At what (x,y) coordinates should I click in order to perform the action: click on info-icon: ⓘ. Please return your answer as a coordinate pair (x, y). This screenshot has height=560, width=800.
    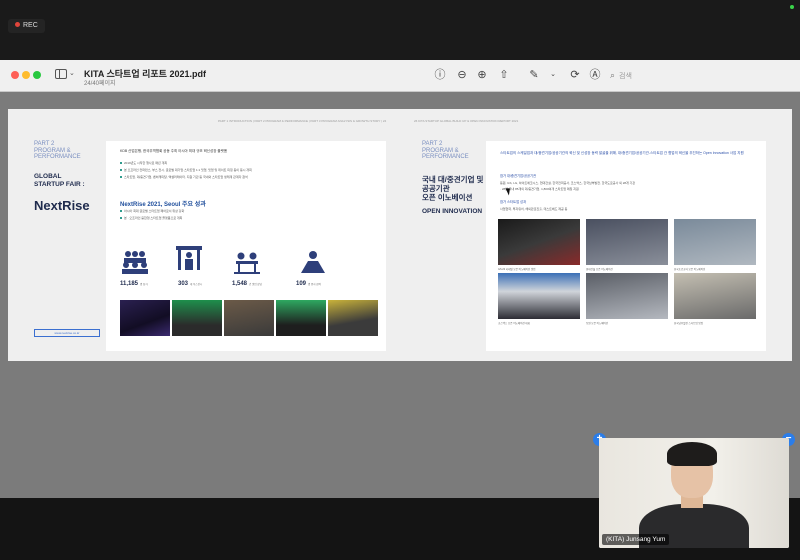
    Looking at the image, I should click on (440, 75).